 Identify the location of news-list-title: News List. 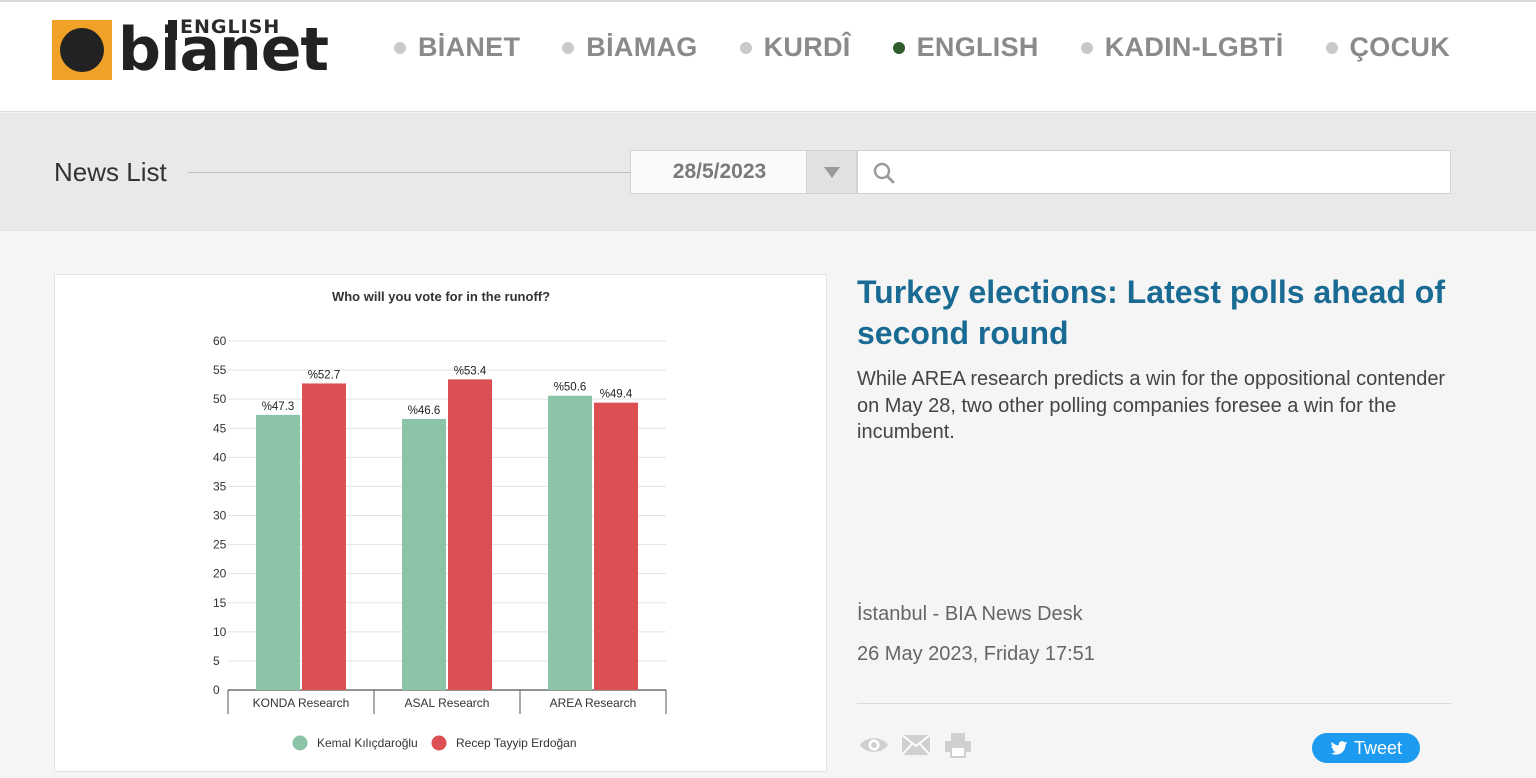
(110, 172).